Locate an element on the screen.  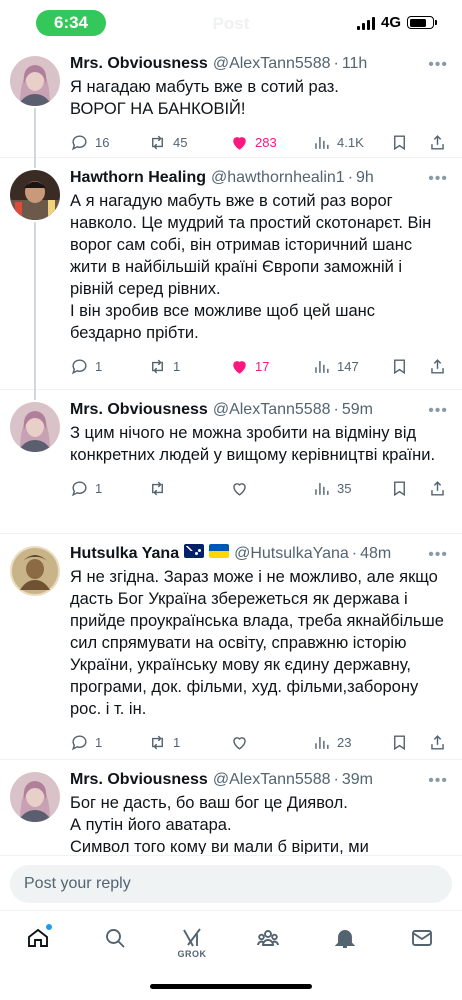
repost-count: 1 is located at coordinates (177, 742).